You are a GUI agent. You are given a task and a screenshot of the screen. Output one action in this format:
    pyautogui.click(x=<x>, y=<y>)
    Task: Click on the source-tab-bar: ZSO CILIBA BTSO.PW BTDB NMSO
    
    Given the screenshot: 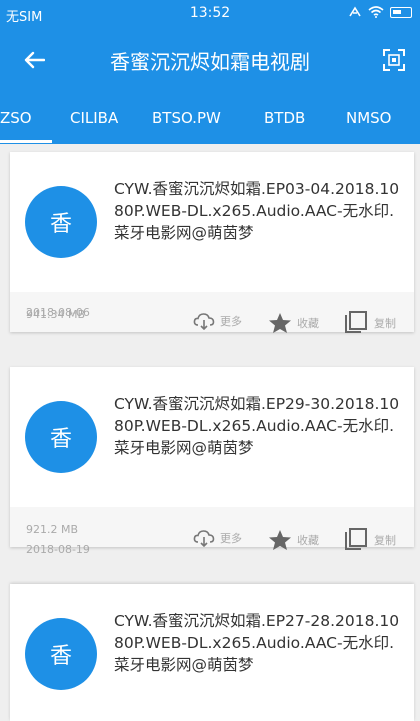 What is the action you would take?
    pyautogui.click(x=210, y=118)
    